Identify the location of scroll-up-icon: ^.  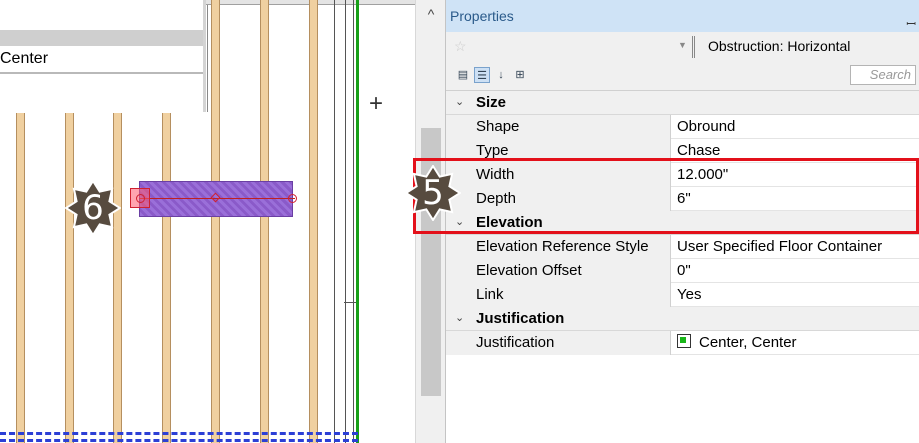
(431, 14).